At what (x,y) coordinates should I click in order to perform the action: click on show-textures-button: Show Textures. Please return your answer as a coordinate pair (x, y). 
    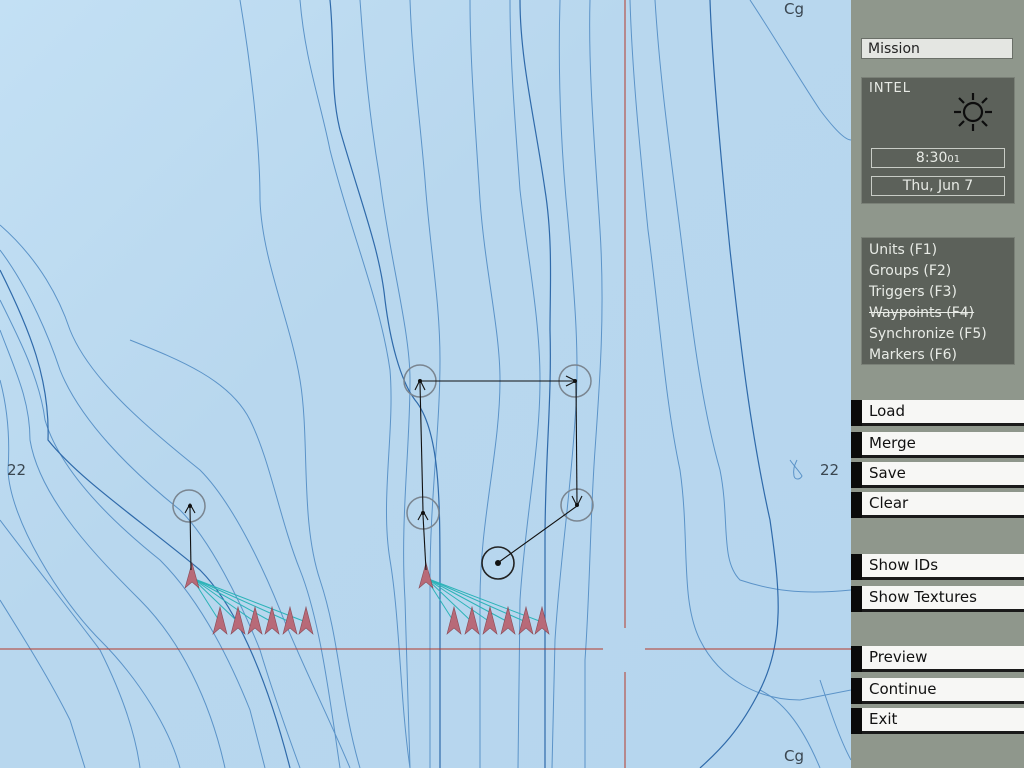
    Looking at the image, I should click on (937, 599).